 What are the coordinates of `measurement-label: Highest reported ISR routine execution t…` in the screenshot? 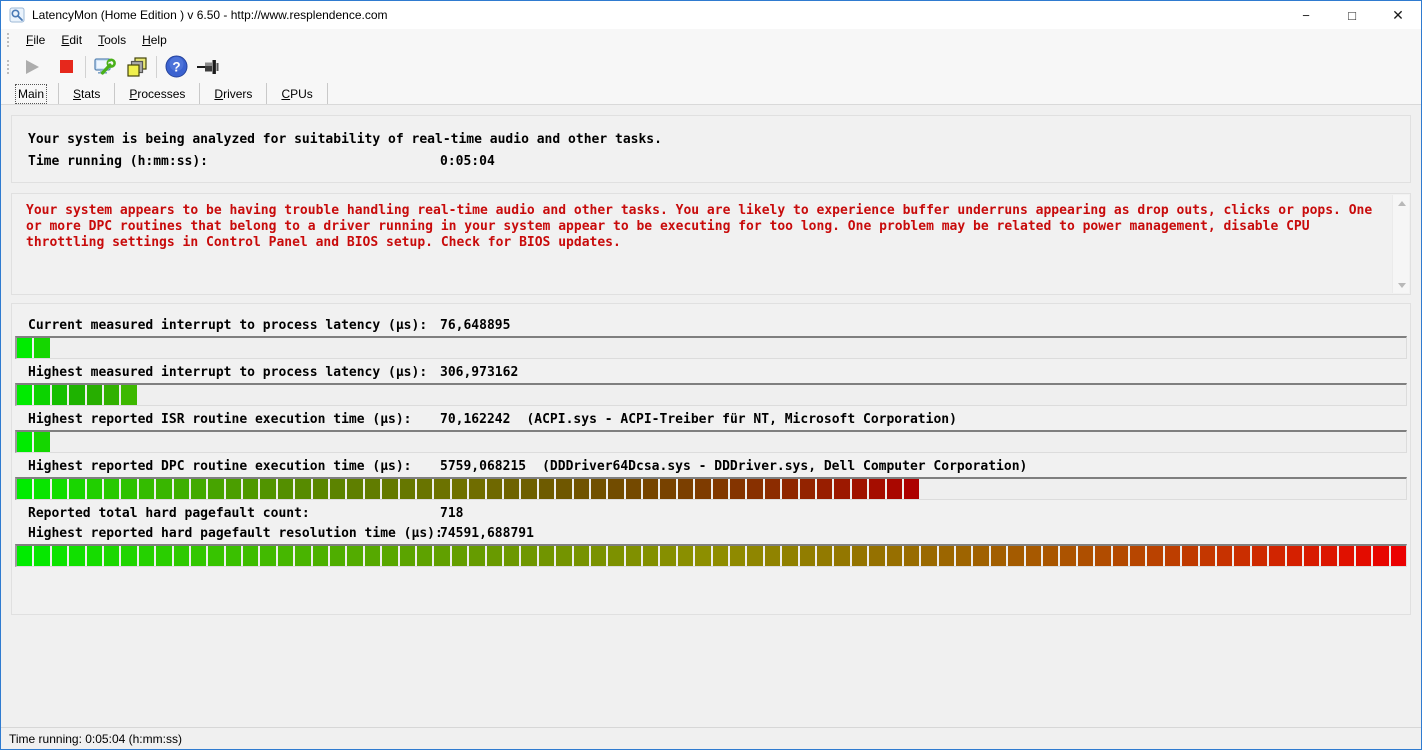 It's located at (220, 419).